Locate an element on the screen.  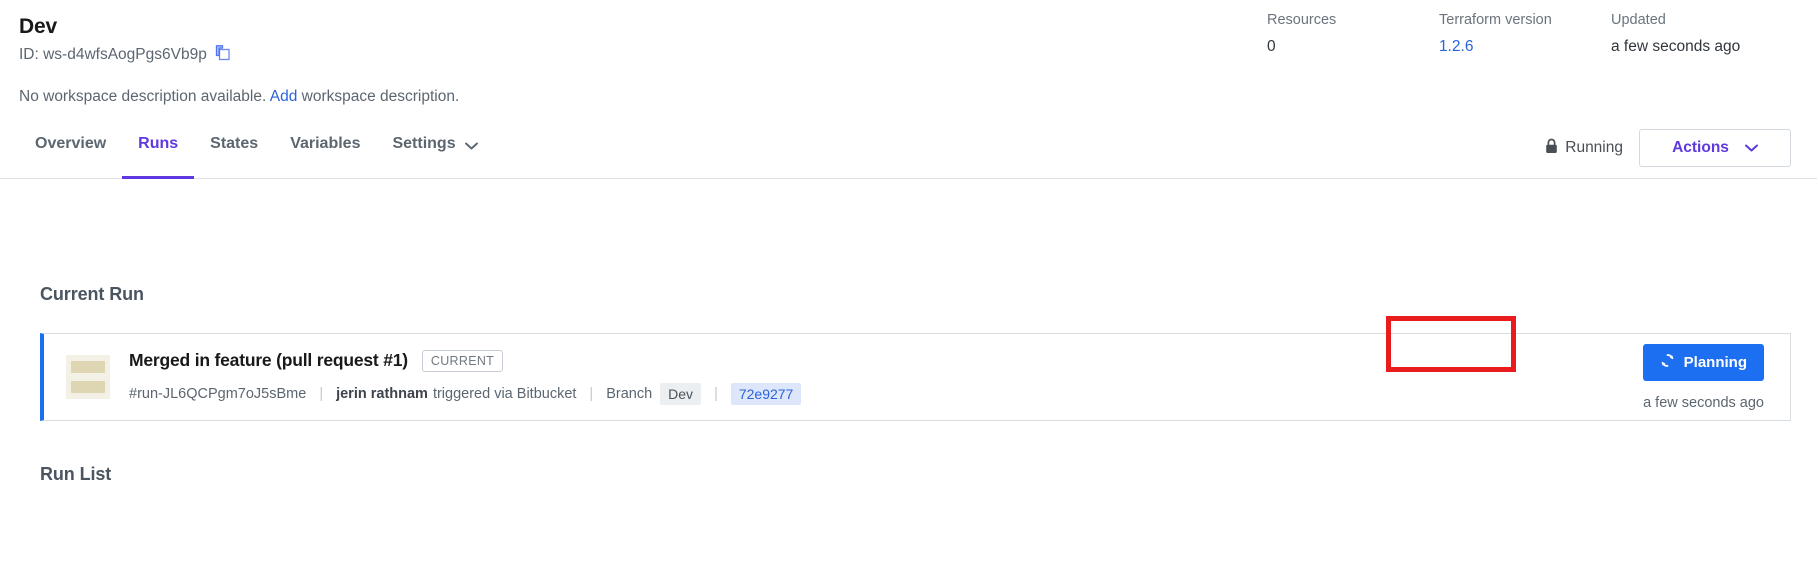
tab-runs: Runs is located at coordinates (158, 152).